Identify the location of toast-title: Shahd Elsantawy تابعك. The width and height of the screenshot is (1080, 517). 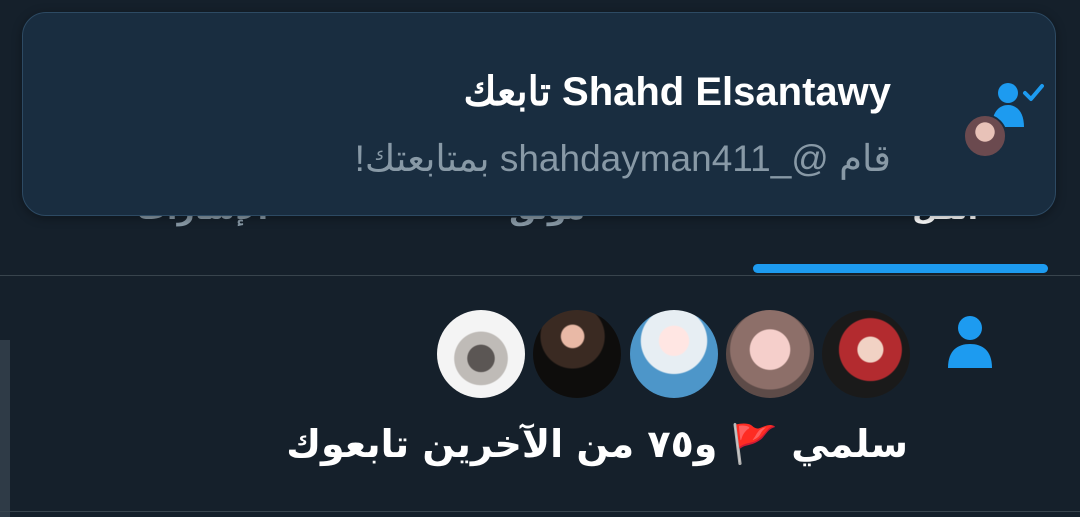
(677, 92).